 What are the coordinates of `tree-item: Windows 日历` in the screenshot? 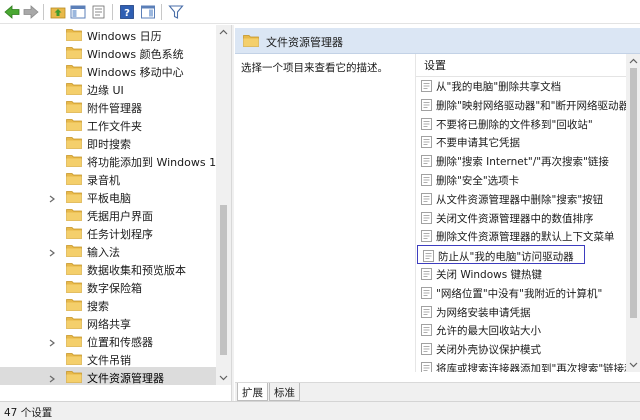 It's located at (108, 35).